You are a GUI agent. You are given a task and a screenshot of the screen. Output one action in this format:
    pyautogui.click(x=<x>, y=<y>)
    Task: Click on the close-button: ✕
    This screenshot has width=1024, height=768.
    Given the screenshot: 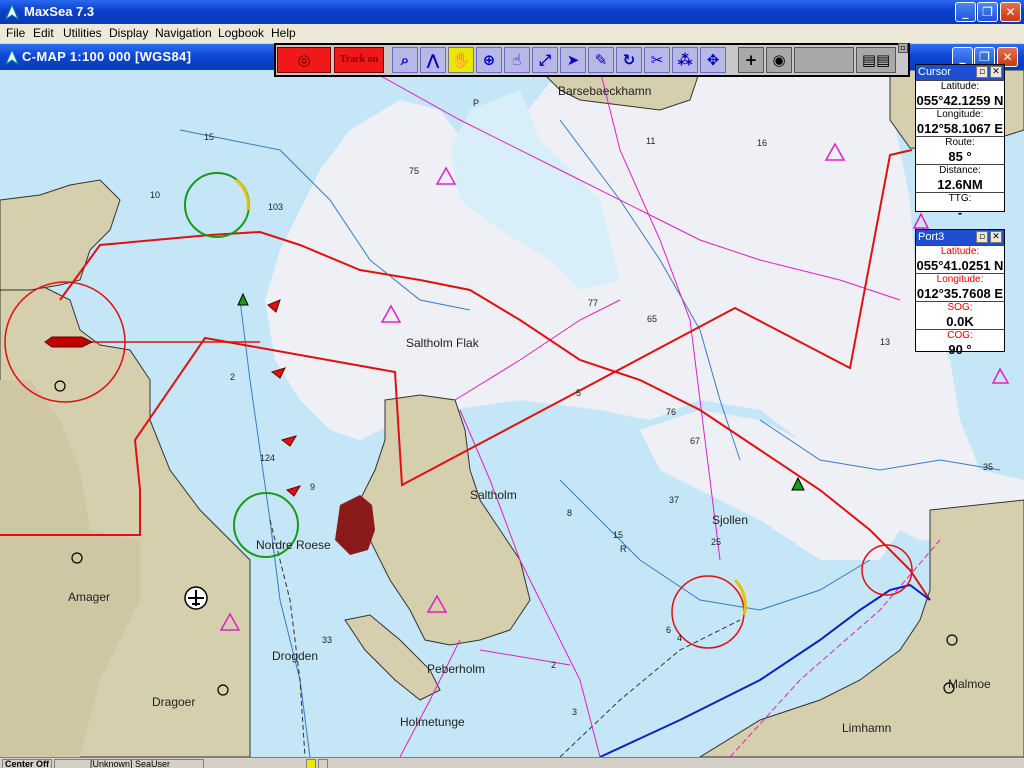 What is the action you would take?
    pyautogui.click(x=1010, y=12)
    